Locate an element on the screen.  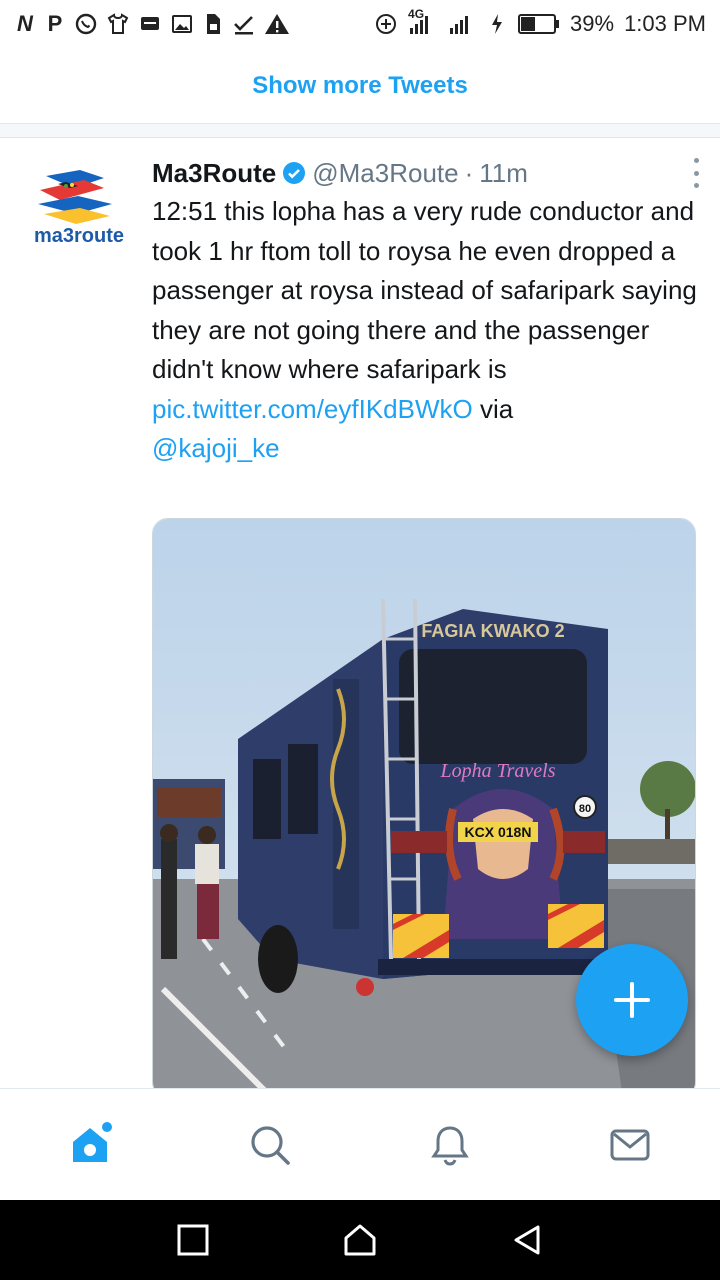
nav-search is located at coordinates (270, 1145).